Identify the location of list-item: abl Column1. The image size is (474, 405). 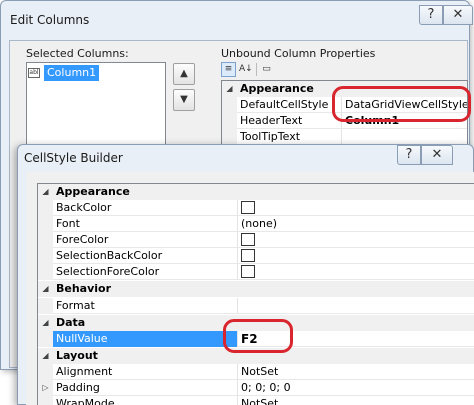
(73, 73).